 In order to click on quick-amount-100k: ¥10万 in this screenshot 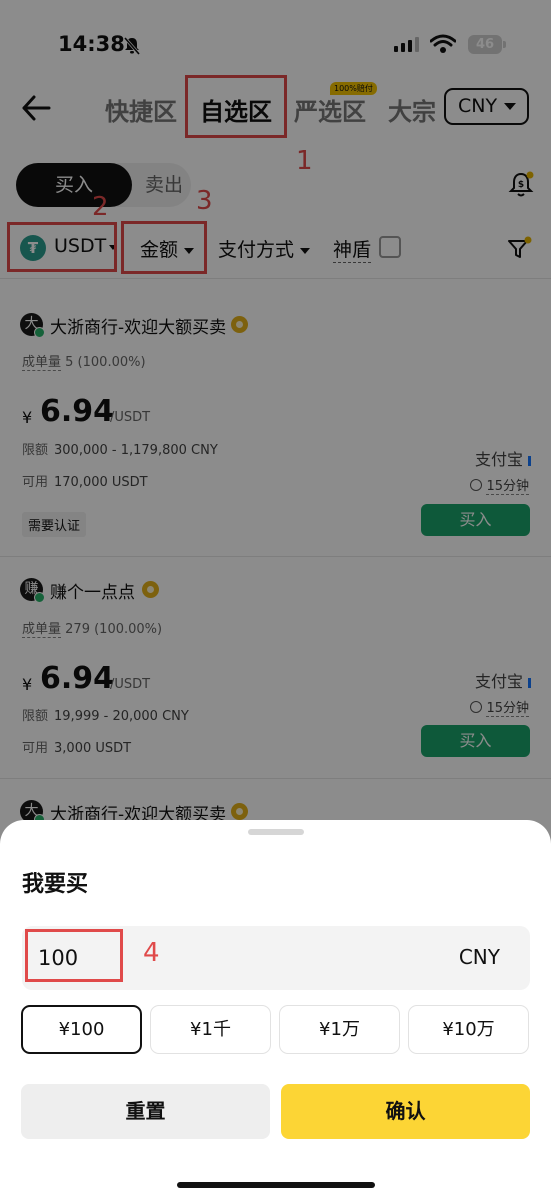, I will do `click(468, 1029)`.